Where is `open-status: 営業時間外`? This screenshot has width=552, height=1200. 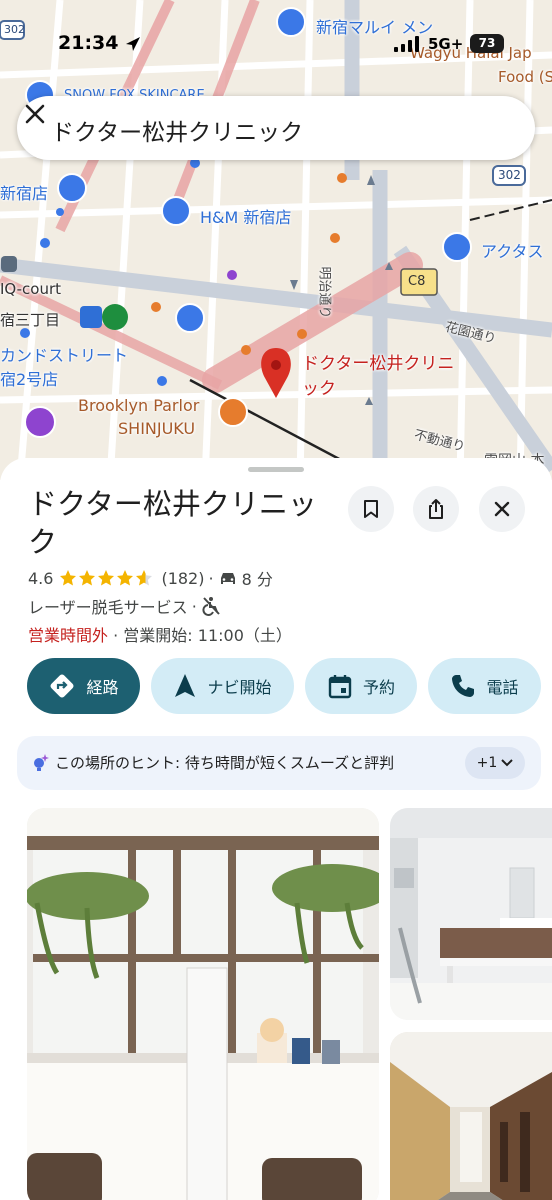 open-status: 営業時間外 is located at coordinates (68, 635).